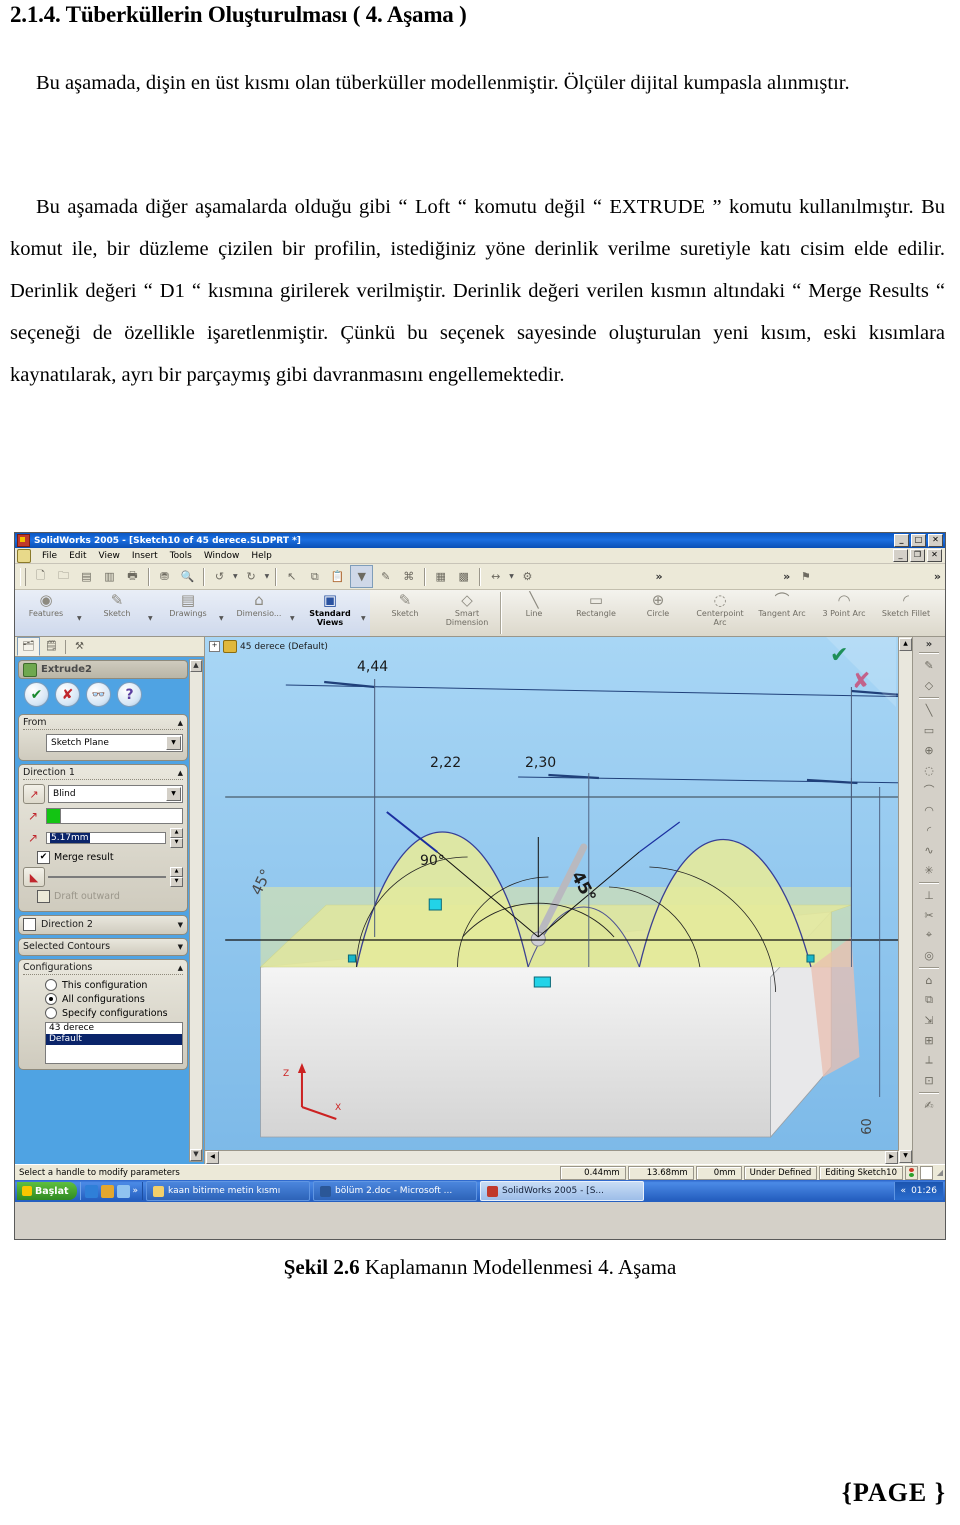 This screenshot has height=1525, width=960. I want to click on tangent-arc-icon: ⌒, so click(929, 790).